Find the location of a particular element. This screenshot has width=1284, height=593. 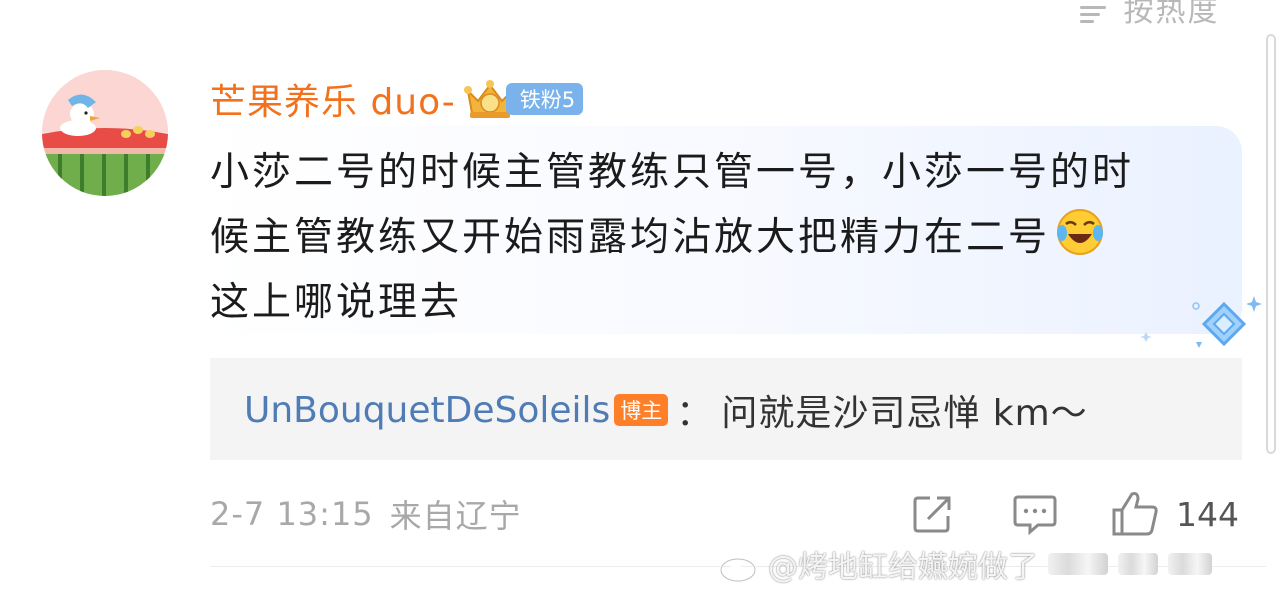

comment-icon is located at coordinates (1035, 515).